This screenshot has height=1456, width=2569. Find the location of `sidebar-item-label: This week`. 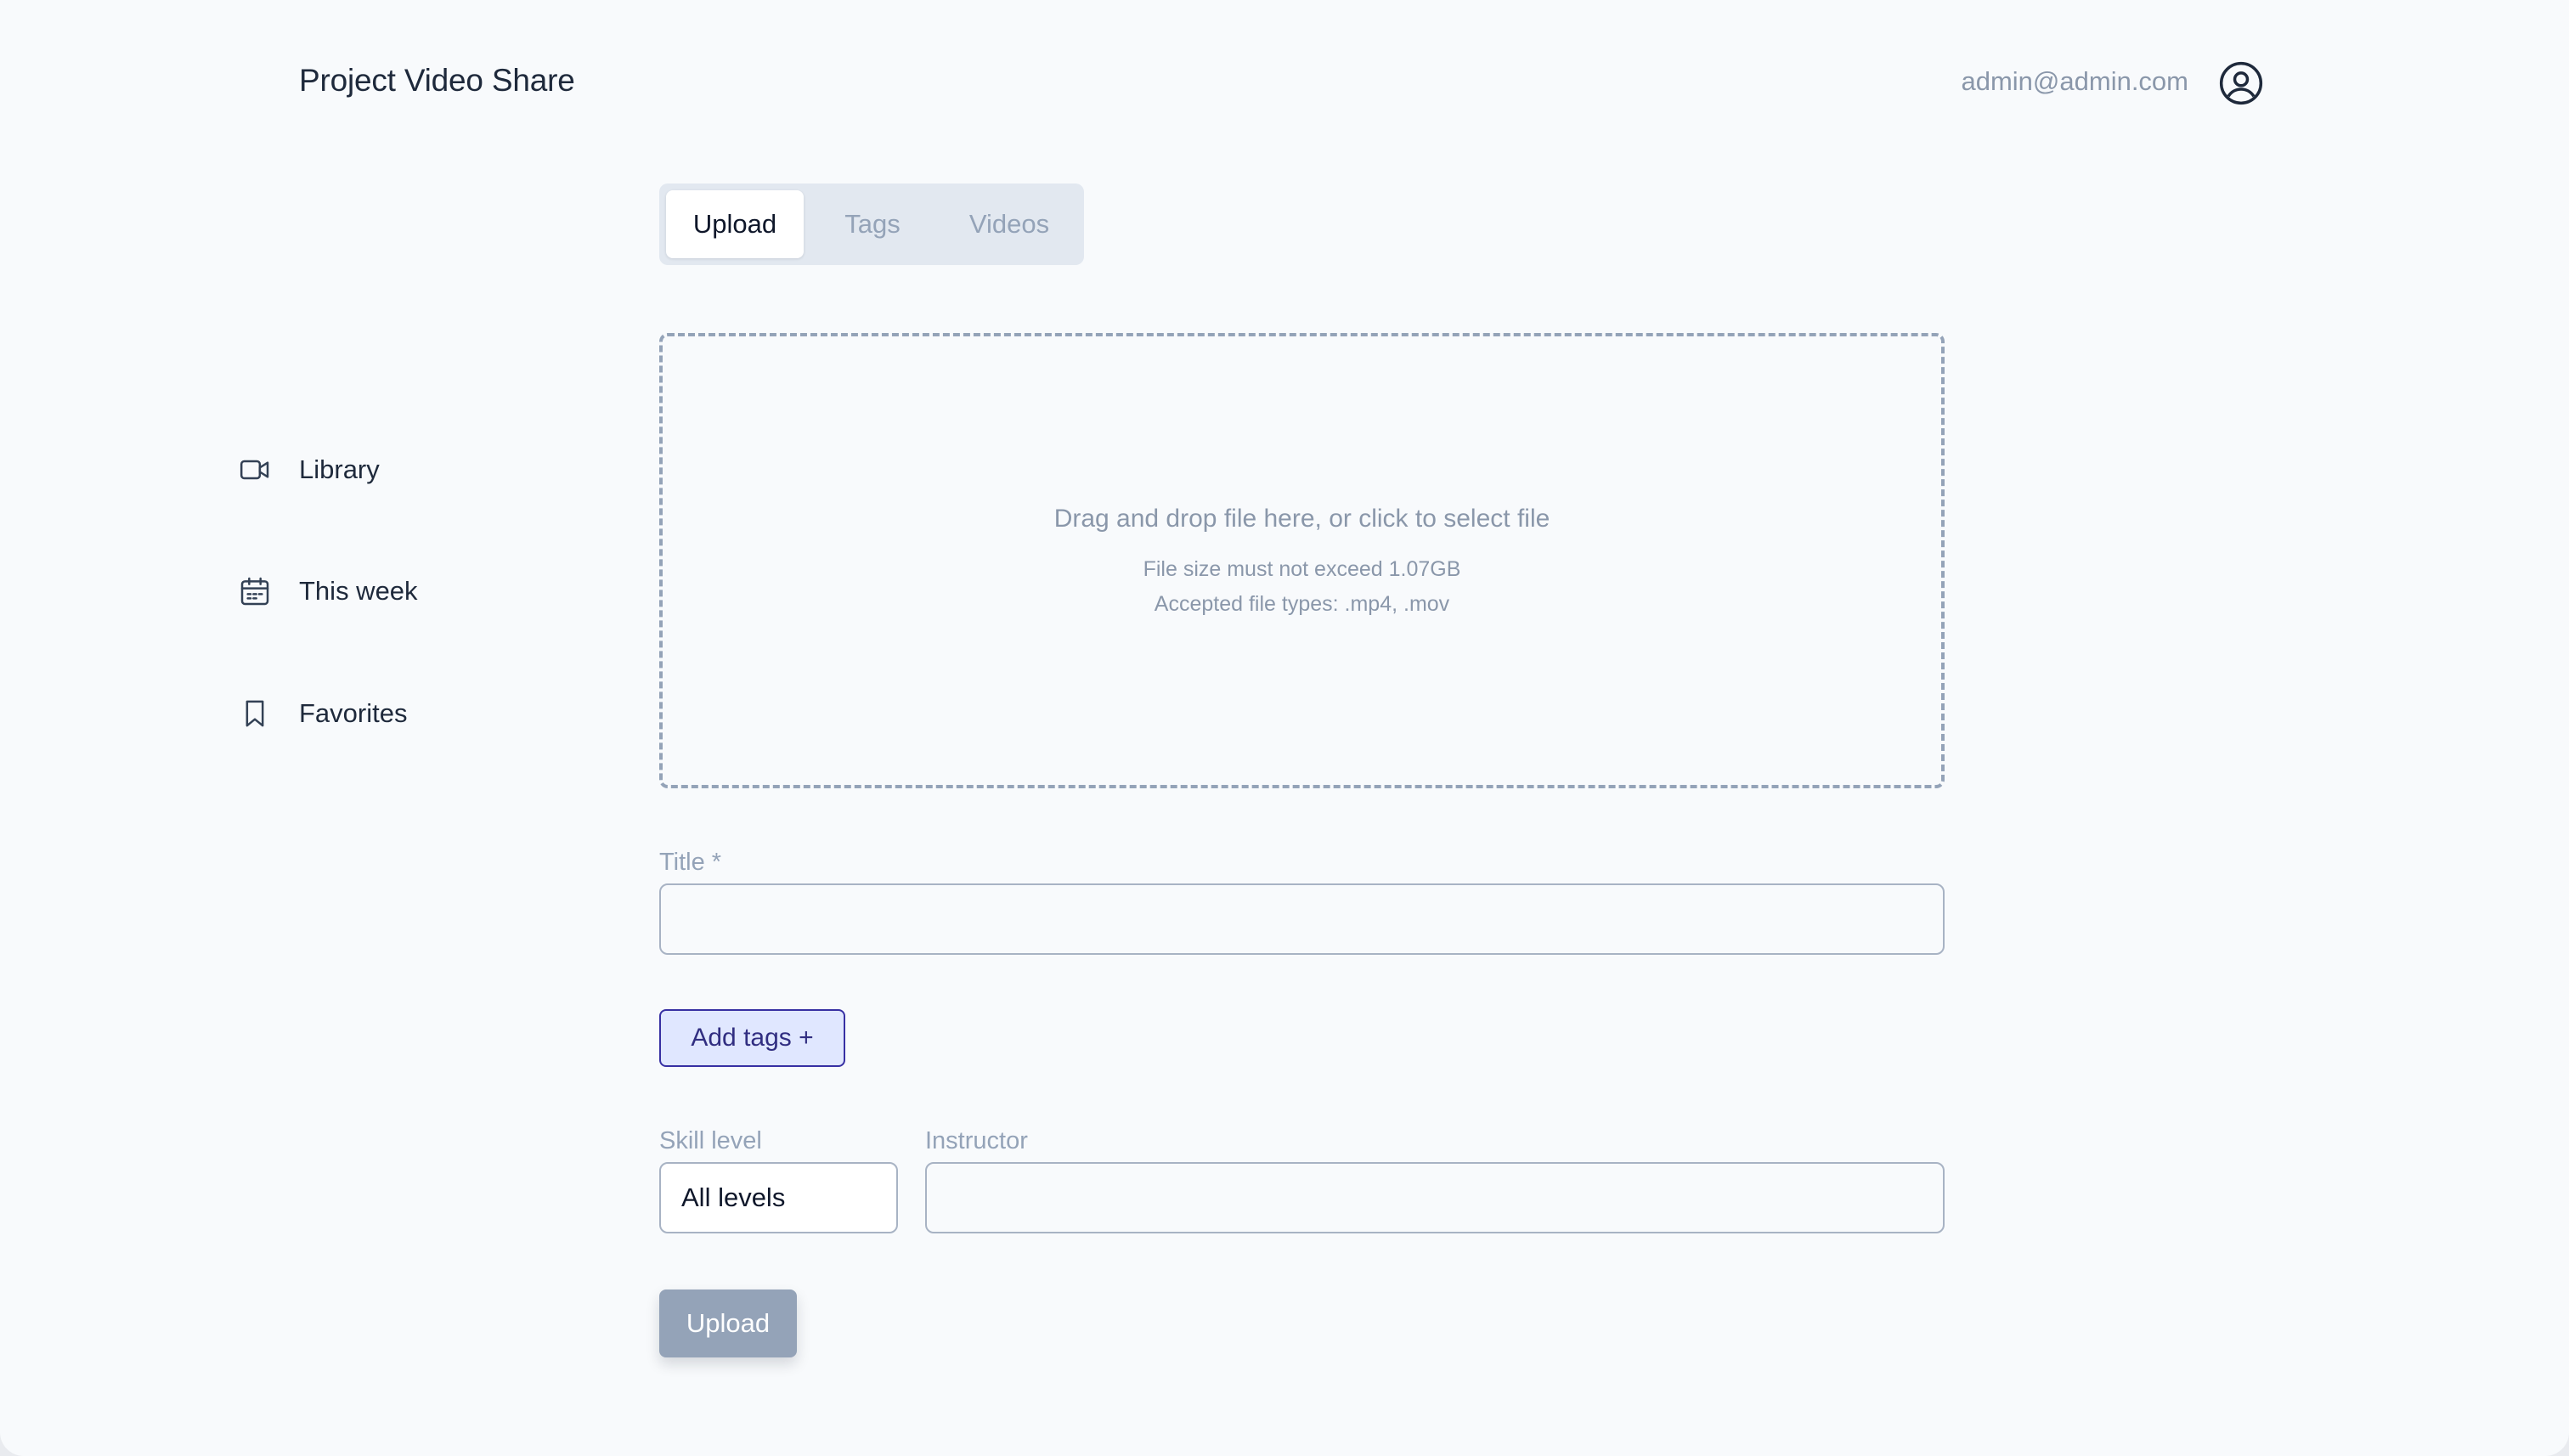

sidebar-item-label: This week is located at coordinates (359, 591).